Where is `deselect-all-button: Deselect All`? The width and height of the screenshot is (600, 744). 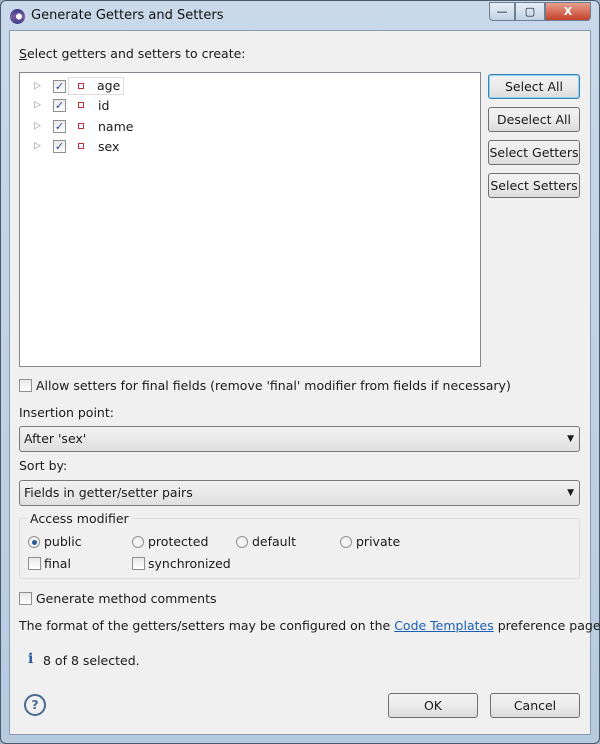
deselect-all-button: Deselect All is located at coordinates (534, 119).